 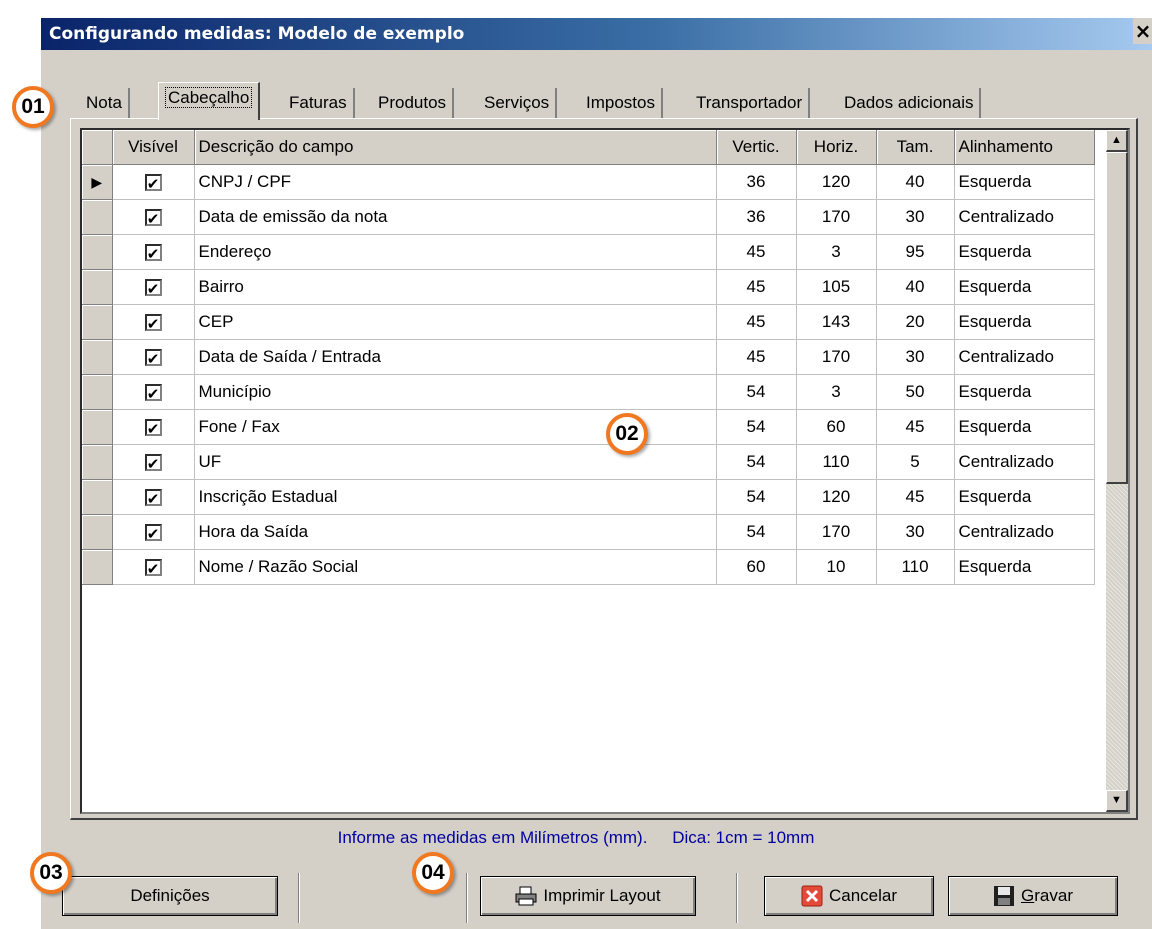 What do you see at coordinates (455, 182) in the screenshot?
I see `description-cell: CNPJ / CPF` at bounding box center [455, 182].